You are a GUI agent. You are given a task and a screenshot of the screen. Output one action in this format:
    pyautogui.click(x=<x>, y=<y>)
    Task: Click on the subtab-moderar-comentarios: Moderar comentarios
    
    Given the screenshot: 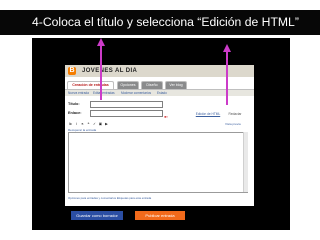 What is the action you would take?
    pyautogui.click(x=136, y=93)
    